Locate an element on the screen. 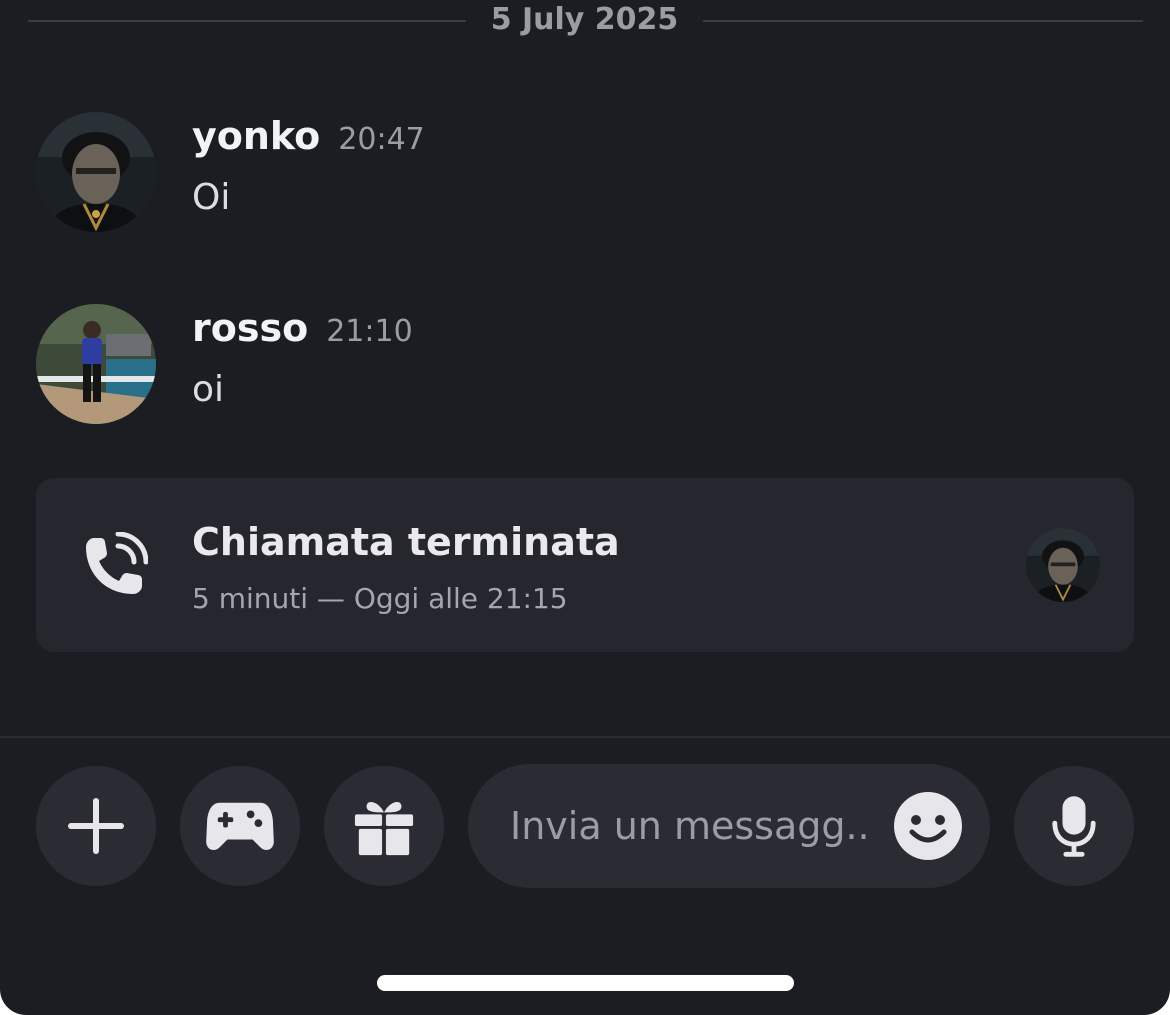  phone-call-icon is located at coordinates (114, 565).